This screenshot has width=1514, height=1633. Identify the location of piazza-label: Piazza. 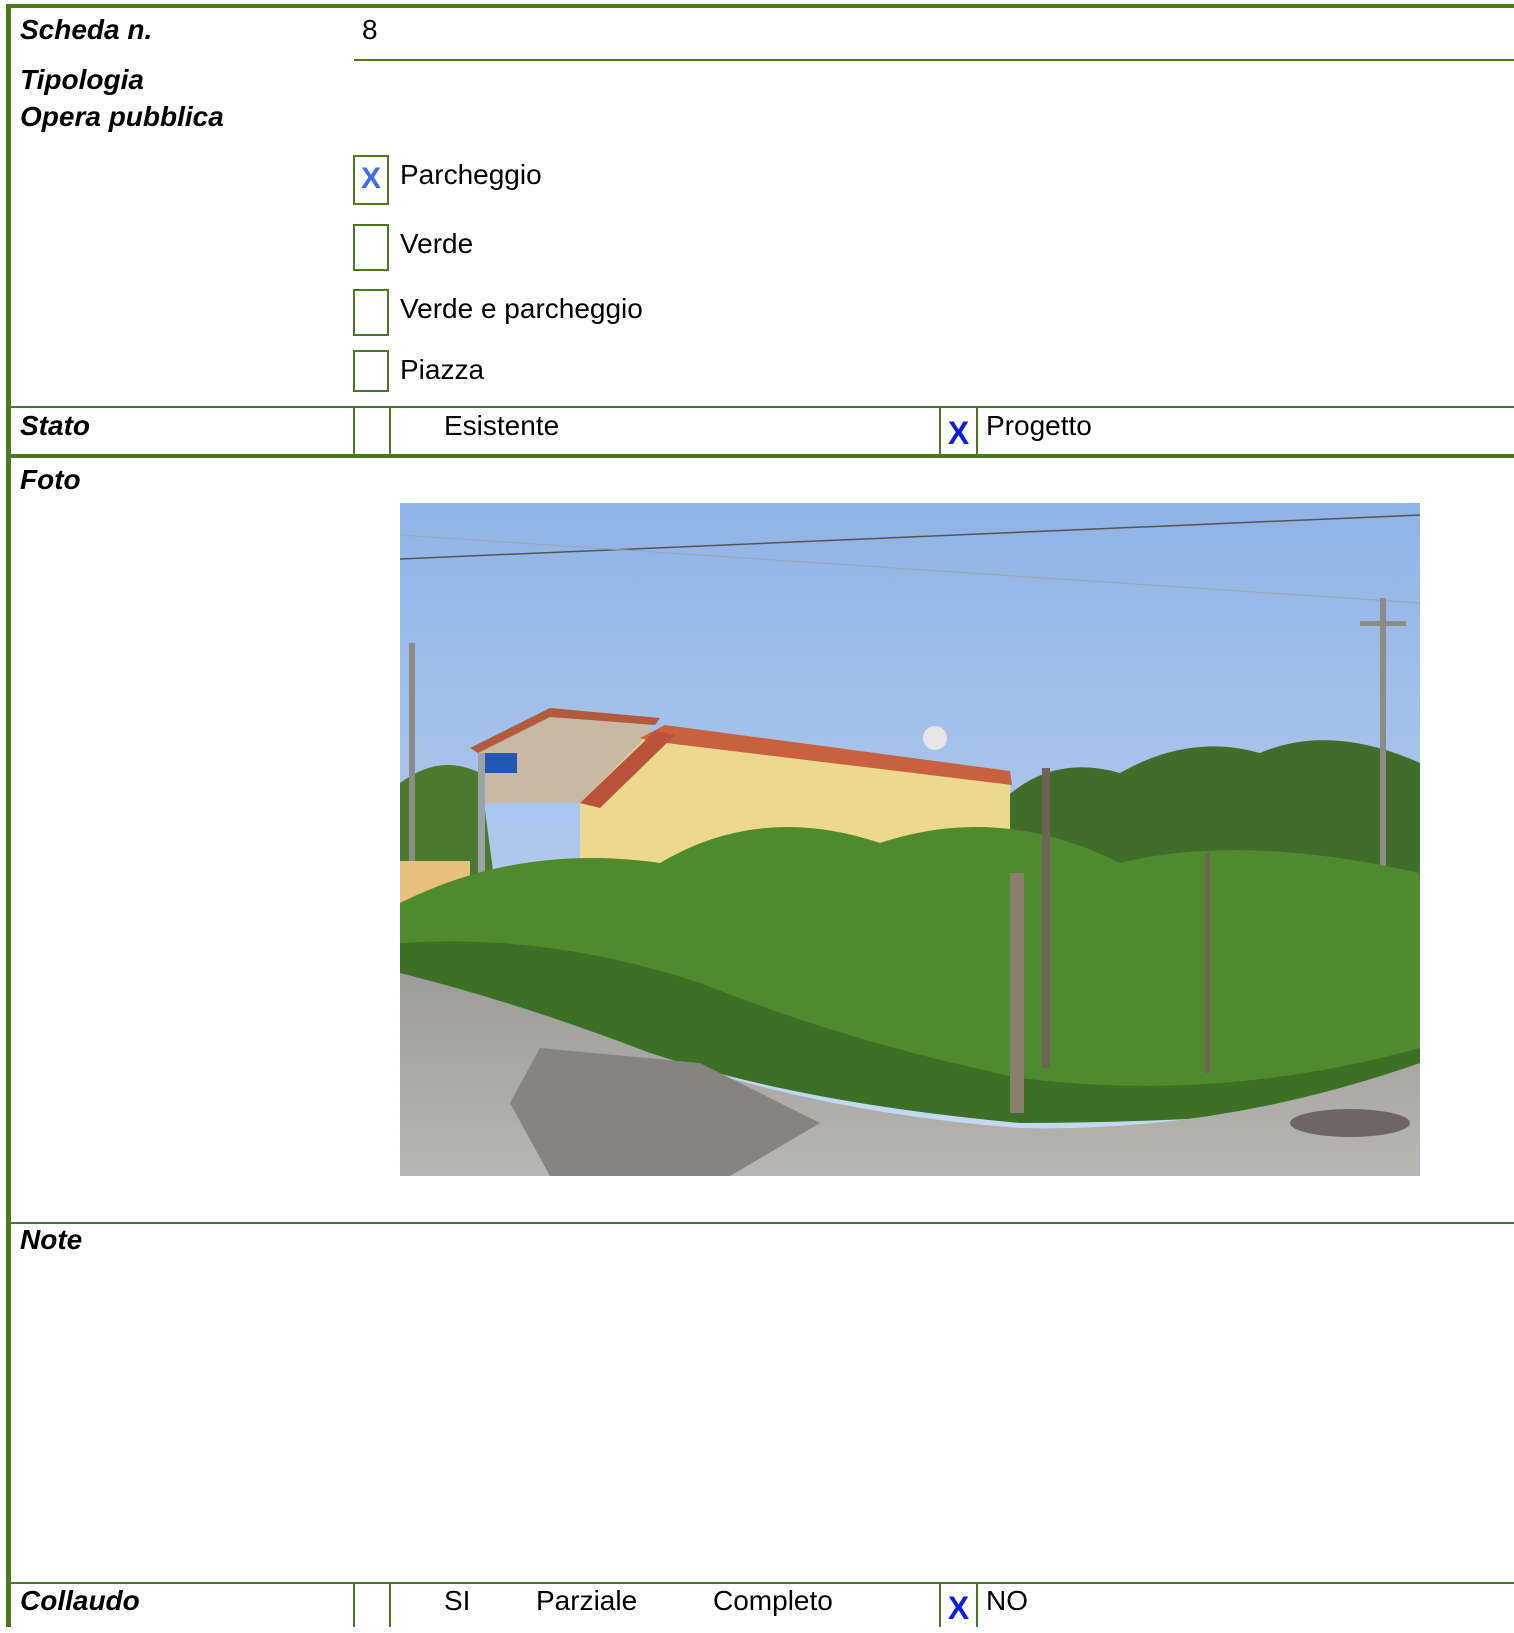
(442, 369).